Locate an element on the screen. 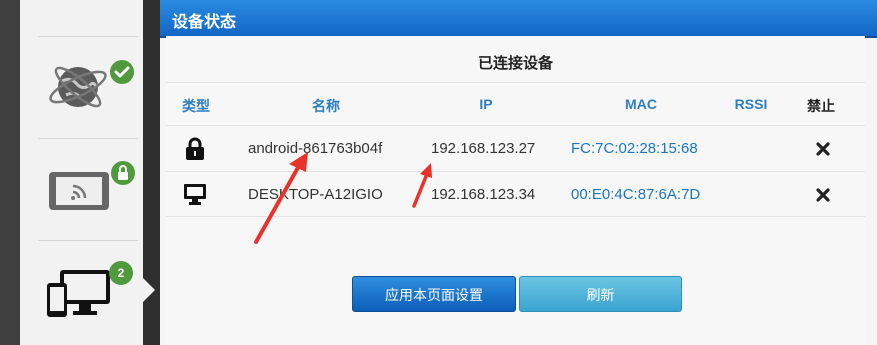 This screenshot has height=345, width=877. device-mac: FC:7C:02:28:15:68 is located at coordinates (634, 148).